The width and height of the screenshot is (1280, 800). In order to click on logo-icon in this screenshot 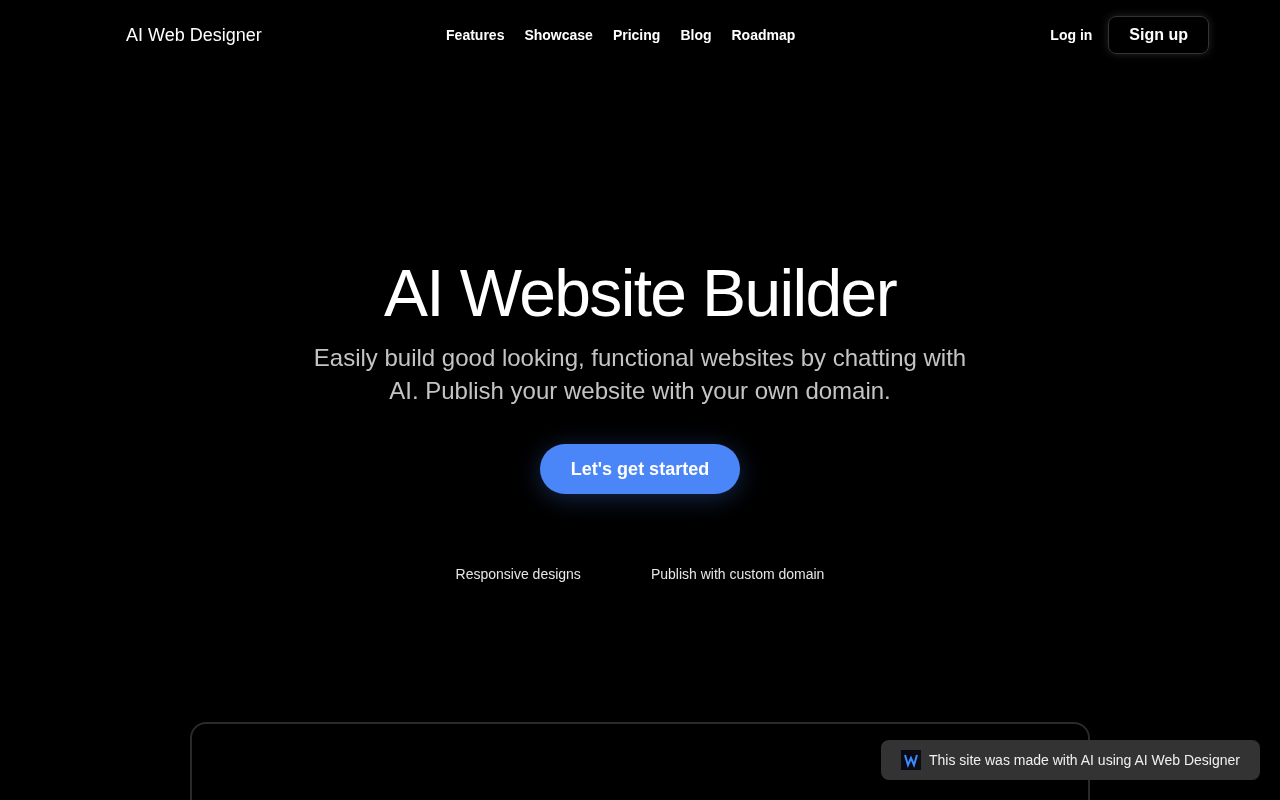, I will do `click(911, 760)`.